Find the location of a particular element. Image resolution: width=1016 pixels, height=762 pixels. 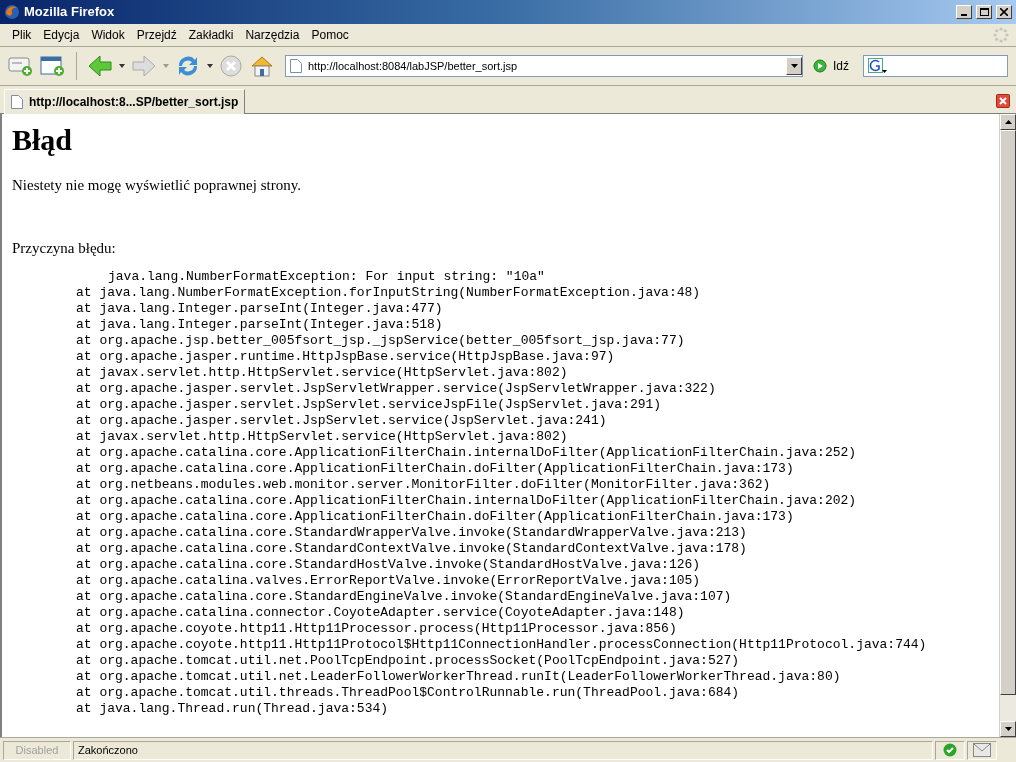

address-field: http://localhost:8084/labJSP/better_sort.jsp is located at coordinates (544, 66).